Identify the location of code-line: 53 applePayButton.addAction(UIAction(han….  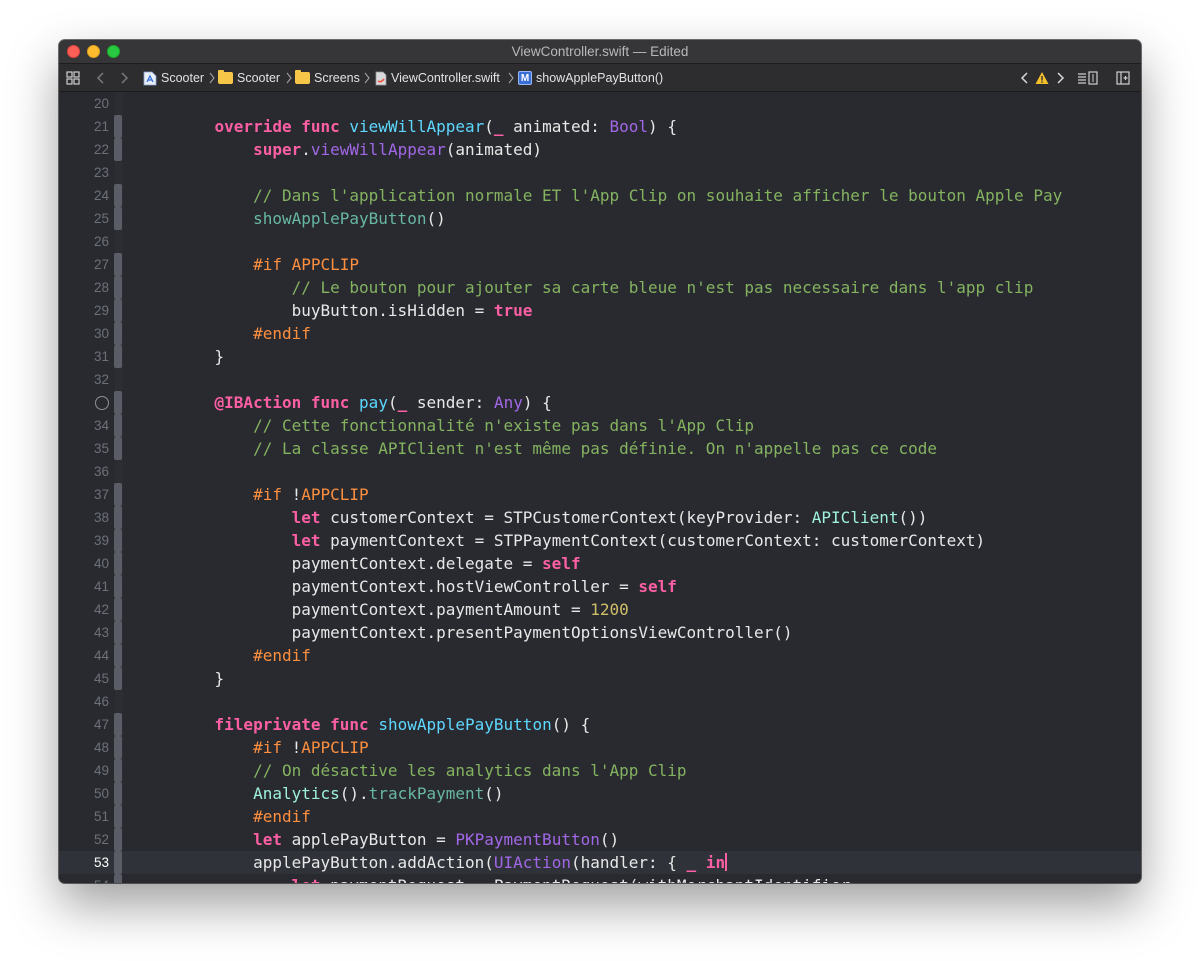
(600, 862).